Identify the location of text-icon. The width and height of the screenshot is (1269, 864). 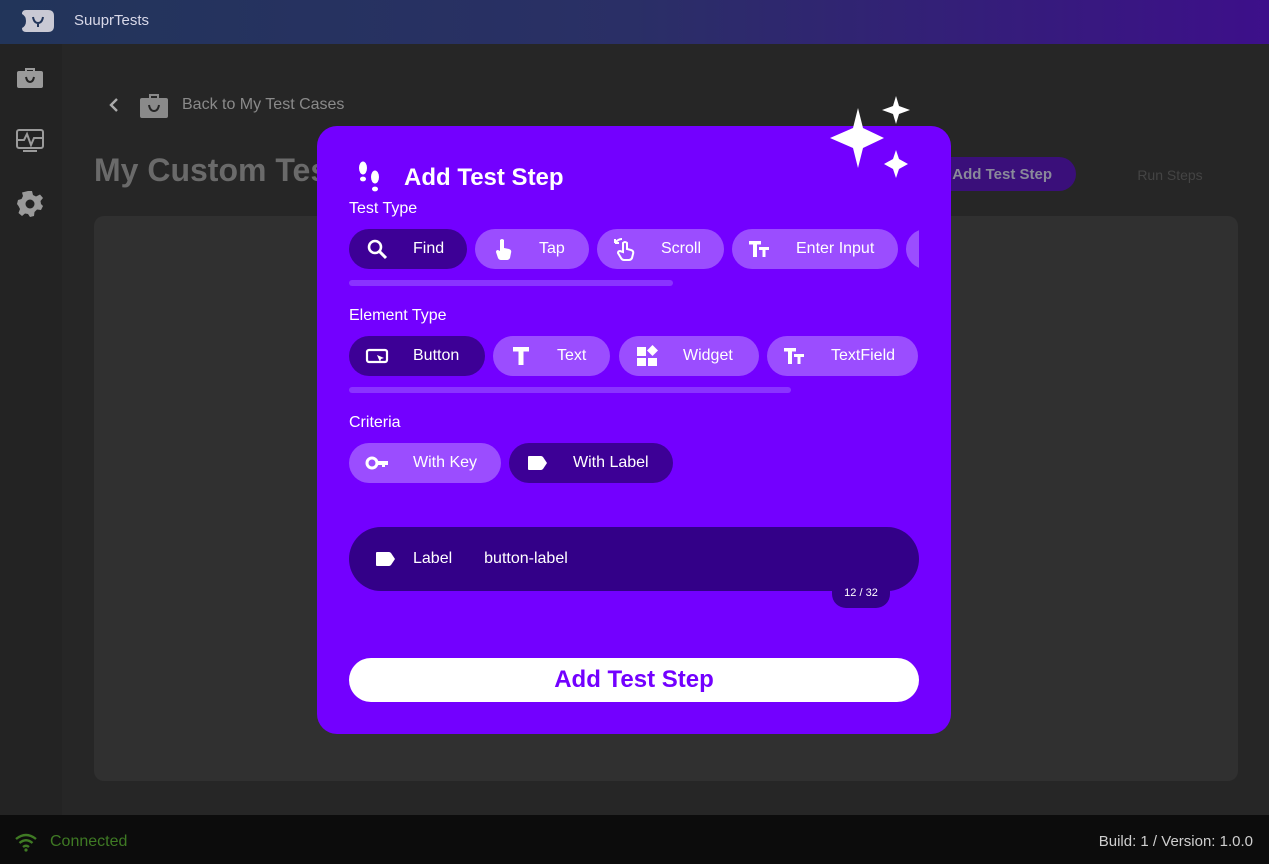
(521, 356).